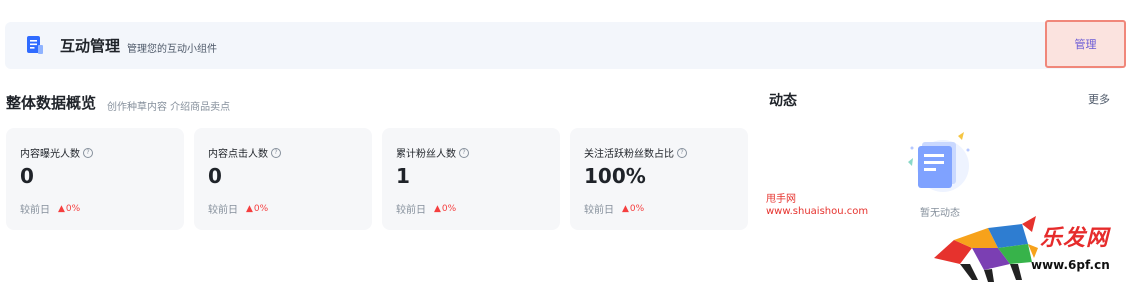 The height and width of the screenshot is (286, 1130). Describe the element at coordinates (1085, 44) in the screenshot. I see `manage-button: 管理` at that location.